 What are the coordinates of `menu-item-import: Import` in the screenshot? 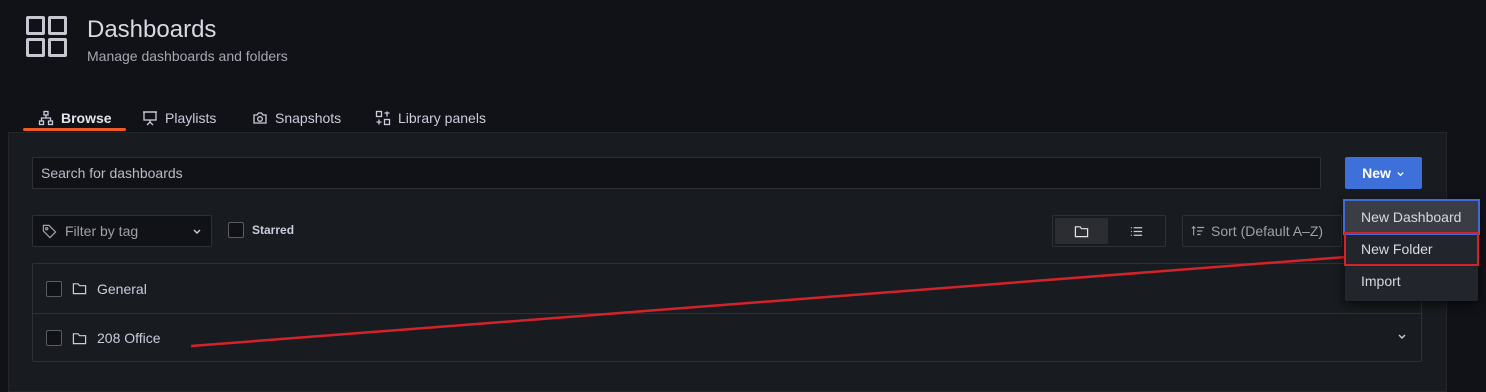 It's located at (1411, 281).